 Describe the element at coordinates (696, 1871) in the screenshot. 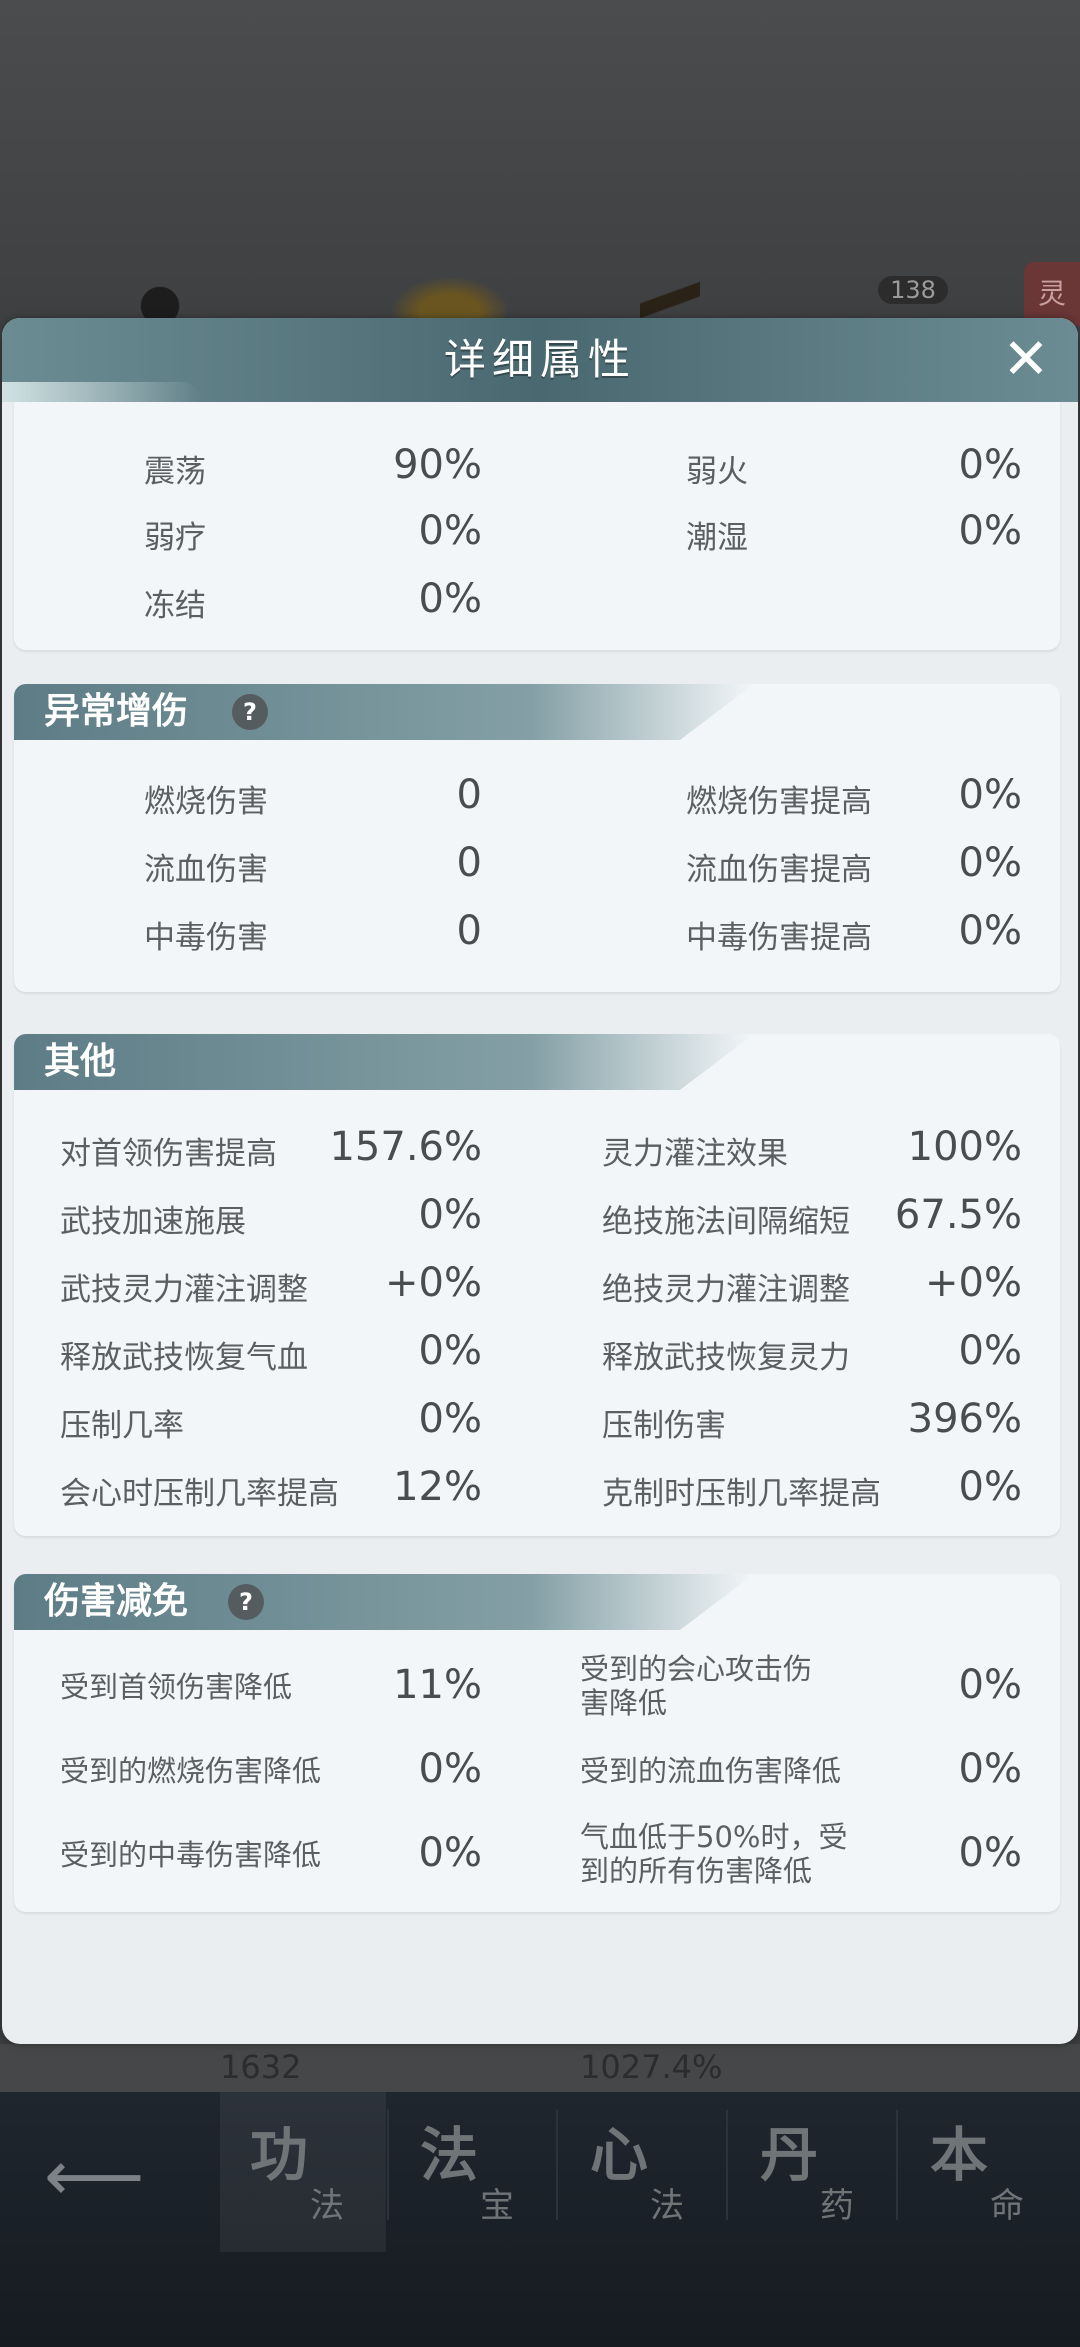

I see `attr-label-line2: 到的所有伤害降低` at that location.